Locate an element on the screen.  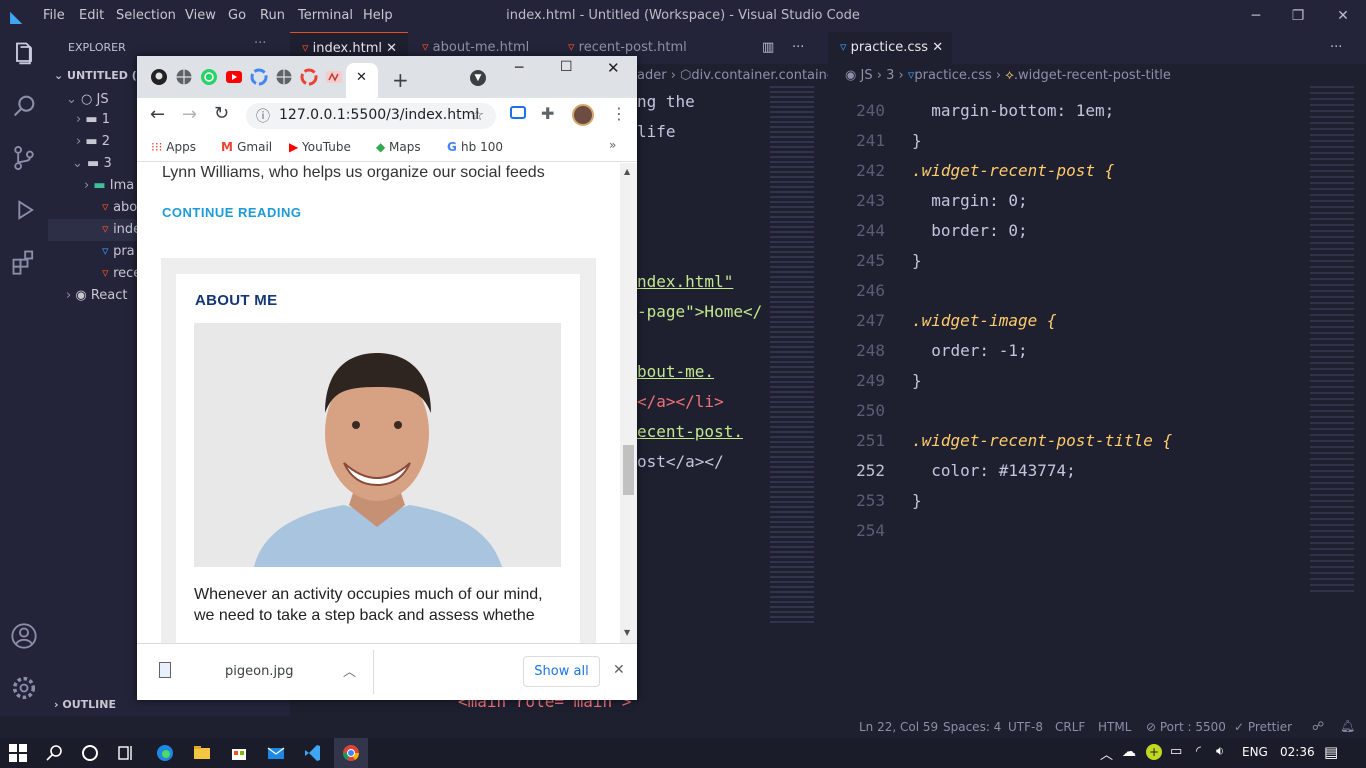
file-recent-post: ▿ rece is located at coordinates (121, 274).